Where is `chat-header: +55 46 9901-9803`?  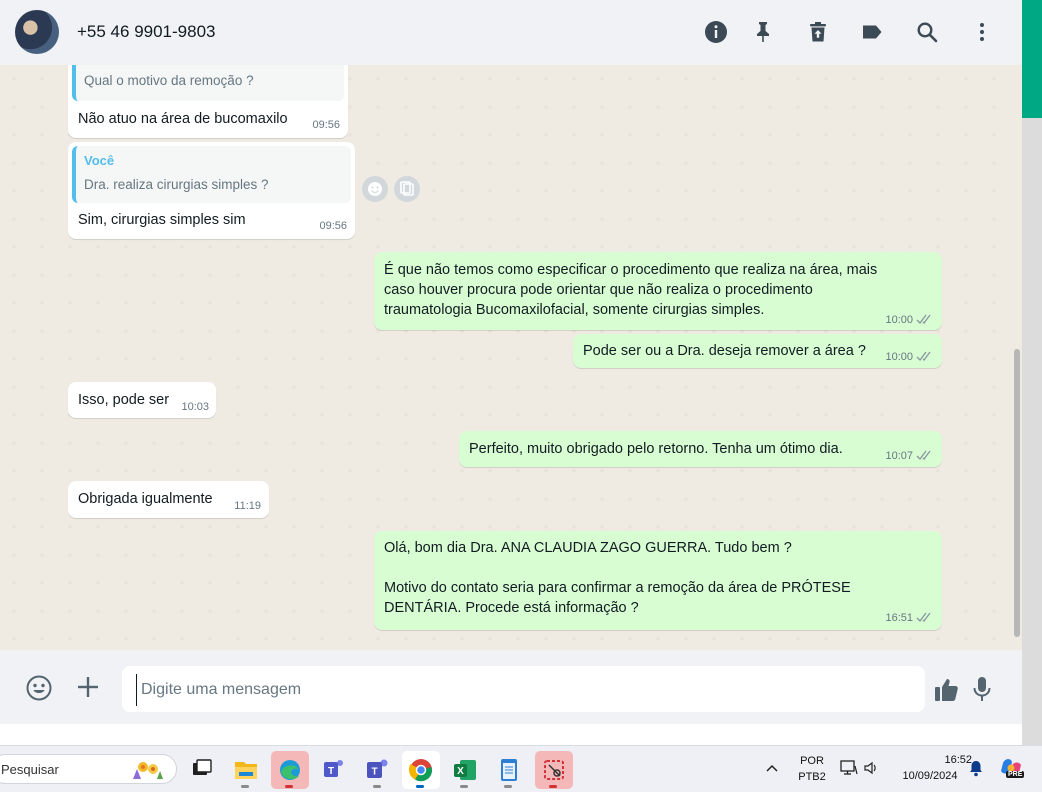 chat-header: +55 46 9901-9803 is located at coordinates (511, 32).